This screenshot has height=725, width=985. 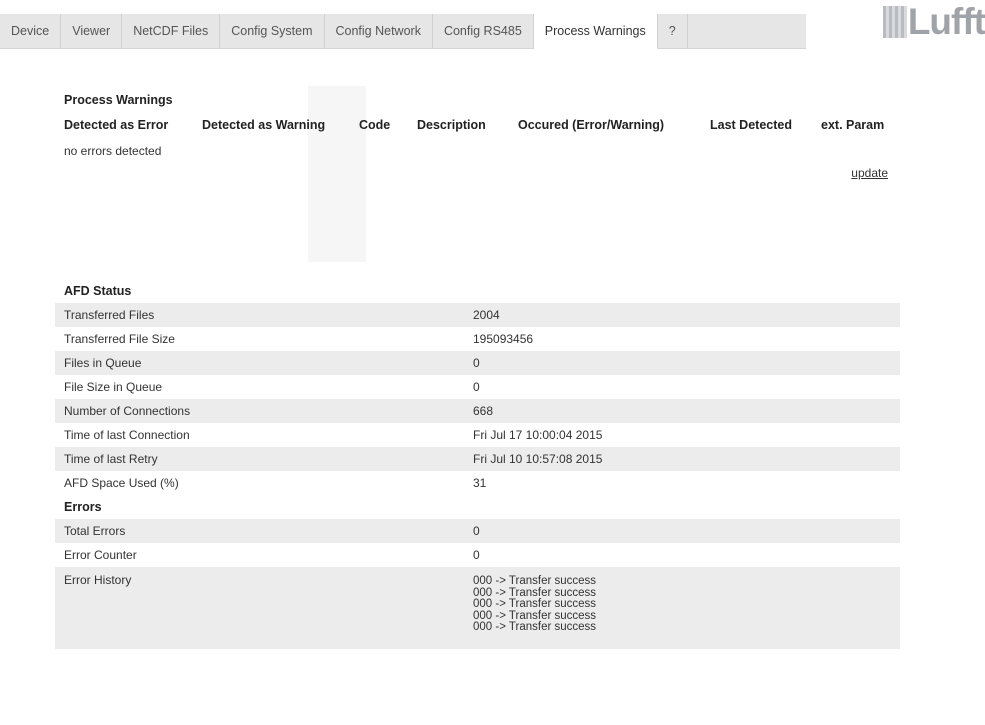 I want to click on update-link: update, so click(x=869, y=173).